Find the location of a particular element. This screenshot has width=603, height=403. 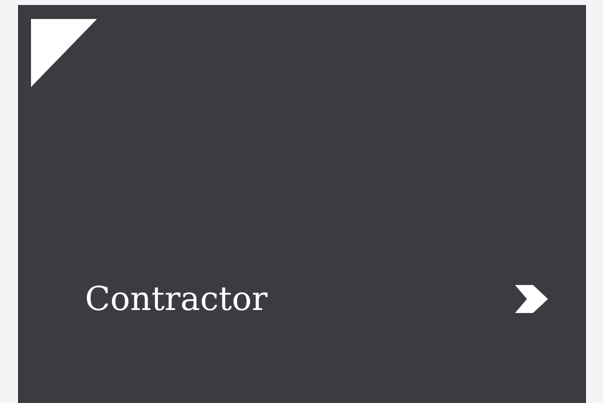

card-title: Contractor is located at coordinates (176, 299).